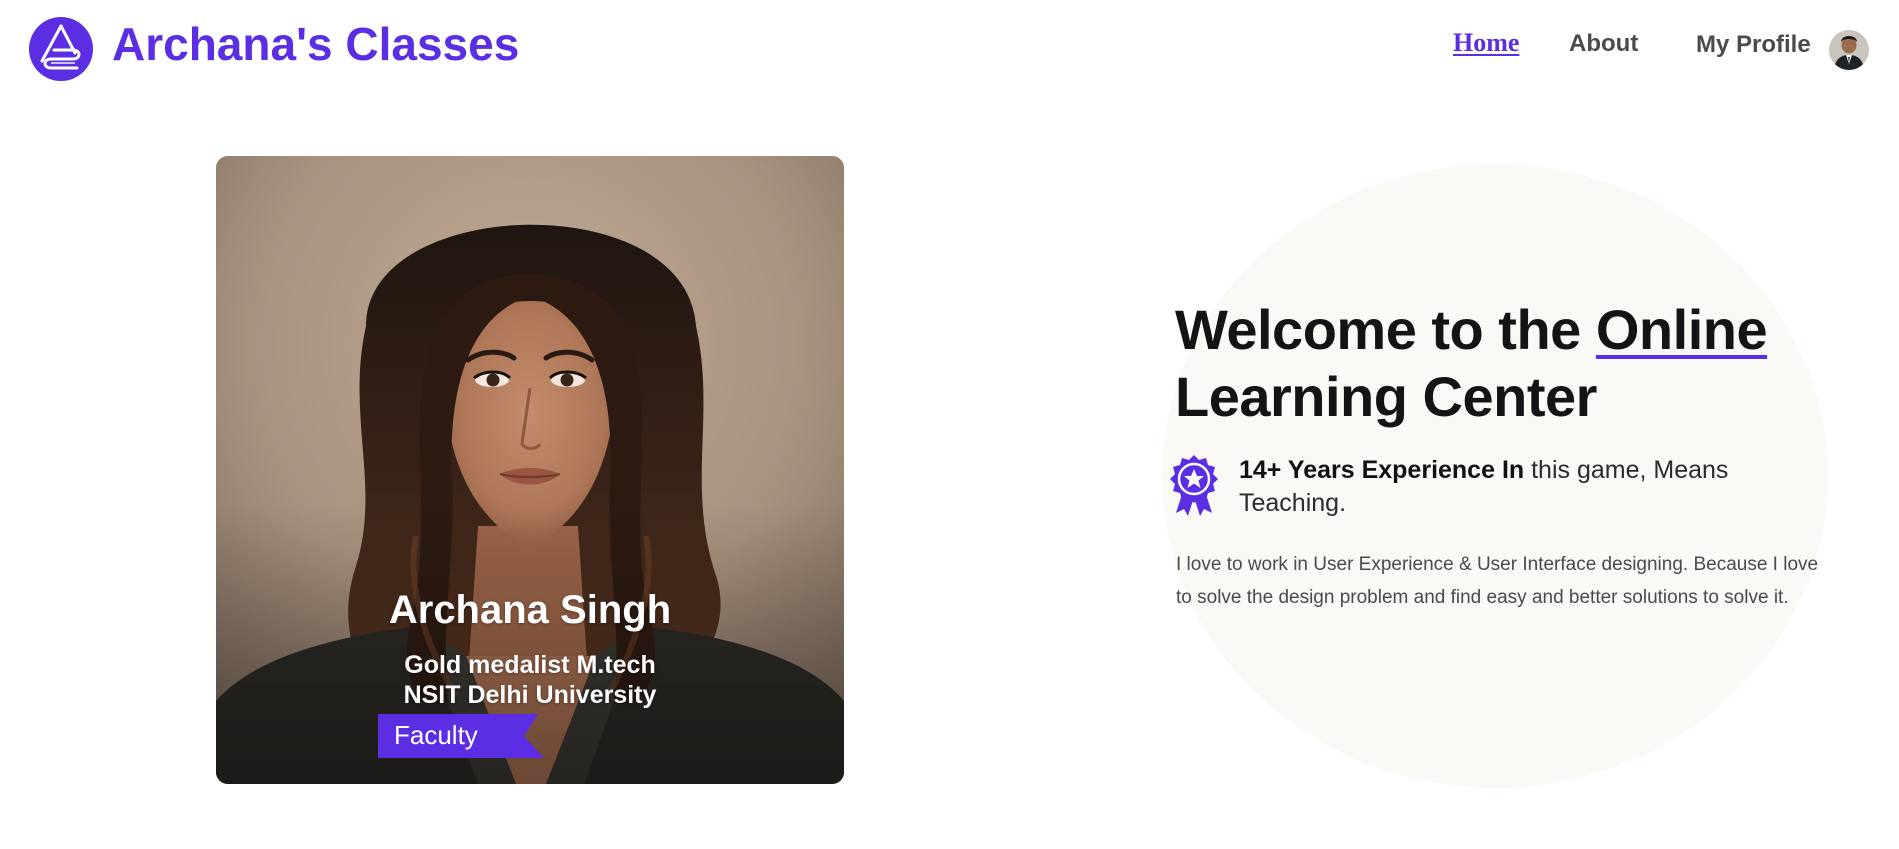  Describe the element at coordinates (530, 610) in the screenshot. I see `faculty-name: Archana Singh` at that location.